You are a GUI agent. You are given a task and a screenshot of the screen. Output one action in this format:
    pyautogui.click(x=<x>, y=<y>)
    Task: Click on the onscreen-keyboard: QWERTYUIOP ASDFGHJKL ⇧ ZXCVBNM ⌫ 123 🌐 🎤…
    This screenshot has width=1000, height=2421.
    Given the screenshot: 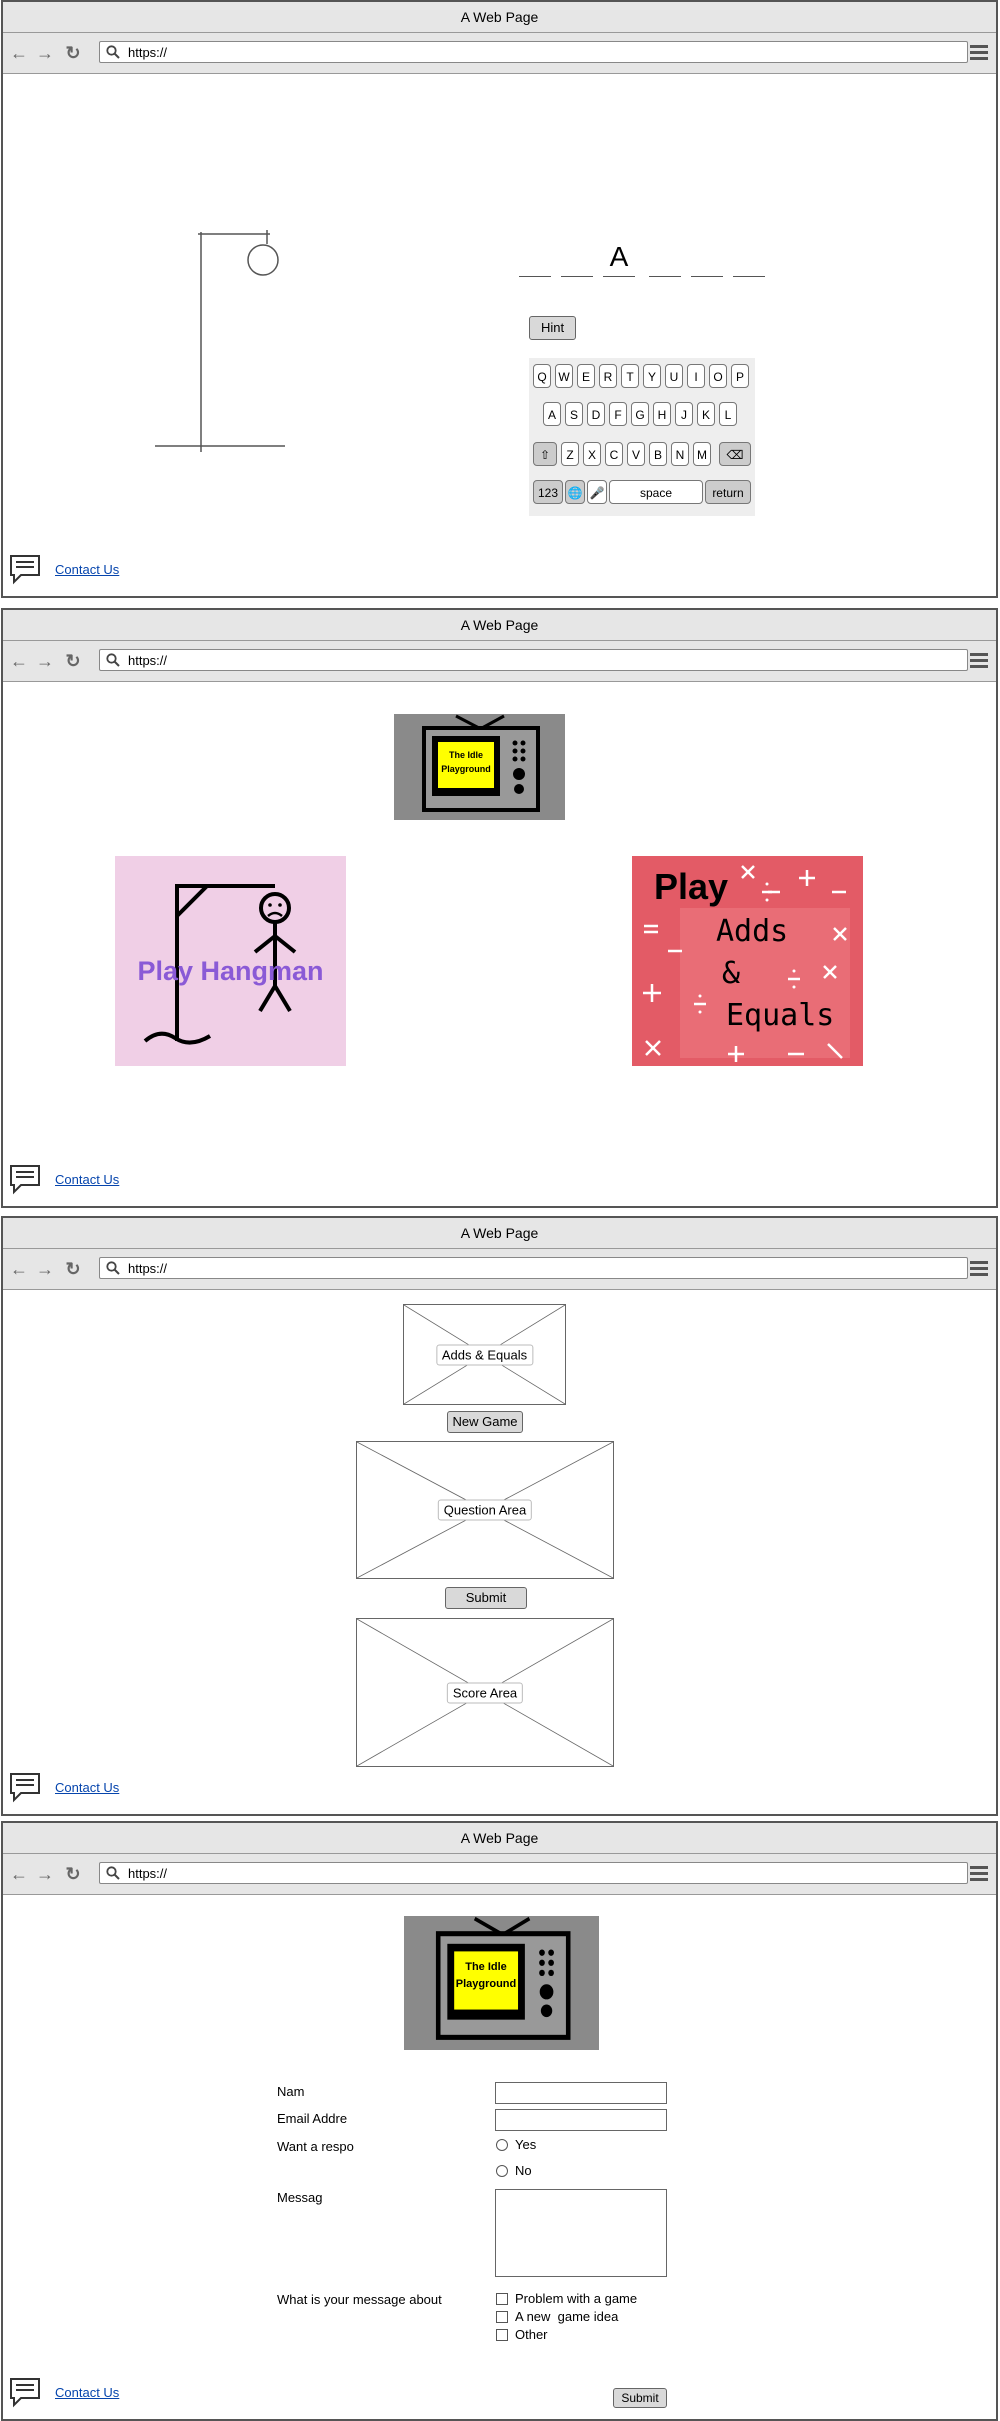 What is the action you would take?
    pyautogui.click(x=642, y=437)
    